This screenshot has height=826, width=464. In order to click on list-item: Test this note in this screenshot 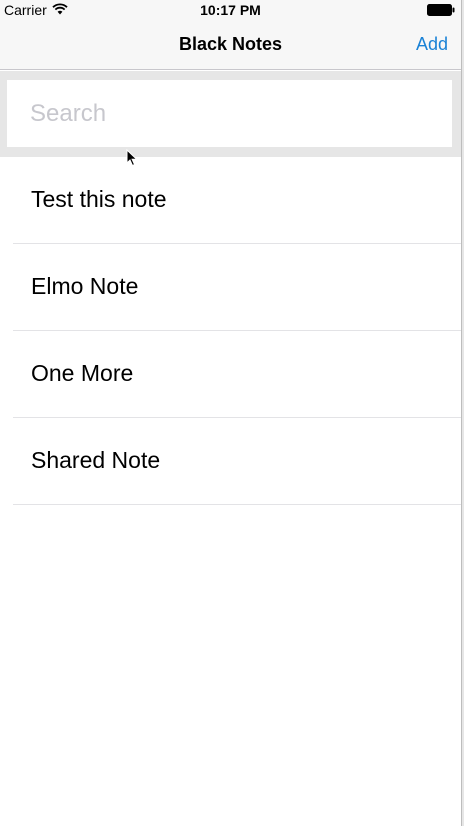, I will do `click(230, 200)`.